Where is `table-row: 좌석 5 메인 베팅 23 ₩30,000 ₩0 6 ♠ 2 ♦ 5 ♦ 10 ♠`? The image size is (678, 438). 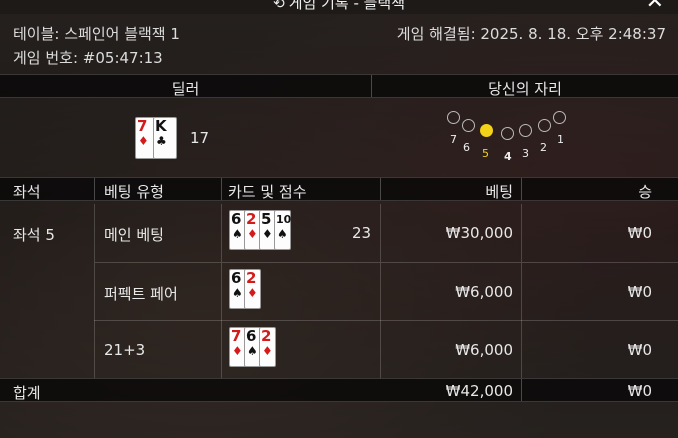
table-row: 좌석 5 메인 베팅 23 ₩30,000 ₩0 6 ♠ 2 ♦ 5 ♦ 10 ♠ is located at coordinates (339, 233).